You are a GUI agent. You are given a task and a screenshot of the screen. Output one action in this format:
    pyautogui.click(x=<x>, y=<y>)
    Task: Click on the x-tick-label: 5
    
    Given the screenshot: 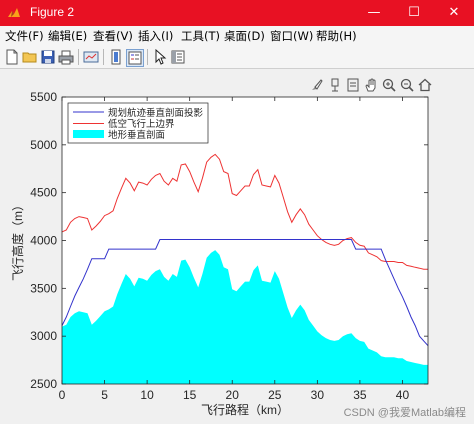 What is the action you would take?
    pyautogui.click(x=104, y=395)
    